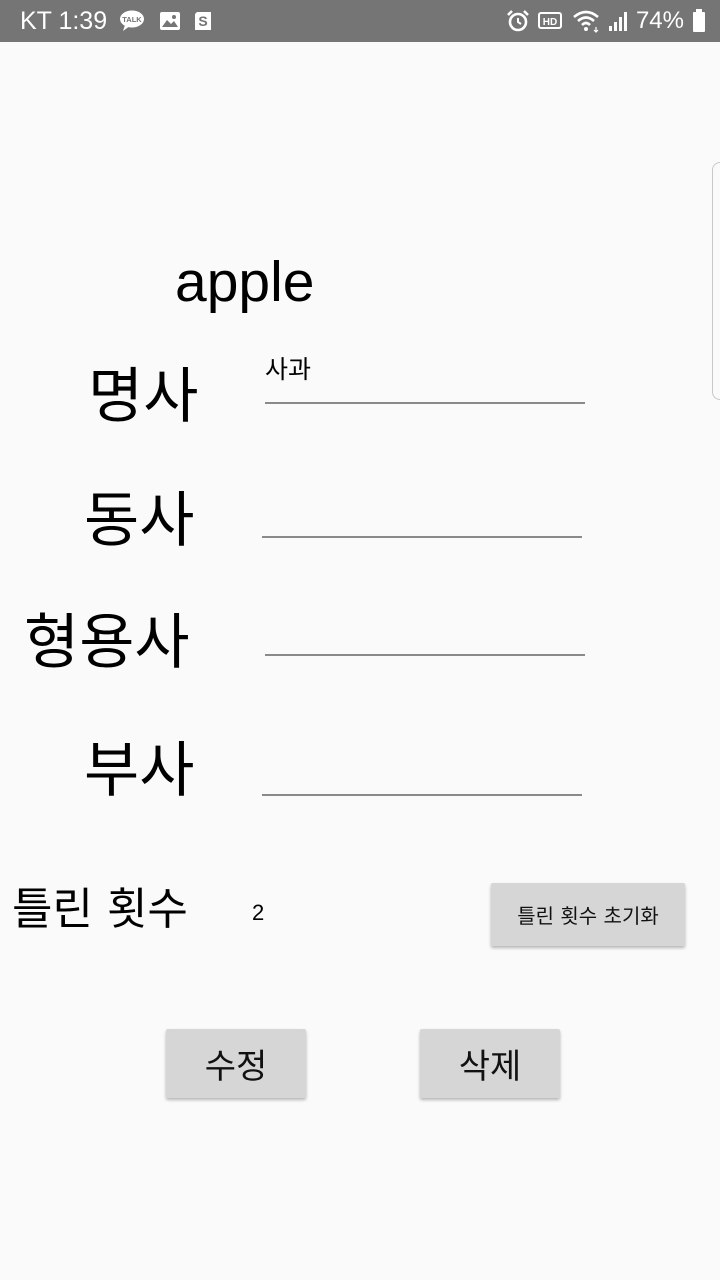 The width and height of the screenshot is (720, 1280). What do you see at coordinates (236, 1063) in the screenshot?
I see `edit-button: 수정` at bounding box center [236, 1063].